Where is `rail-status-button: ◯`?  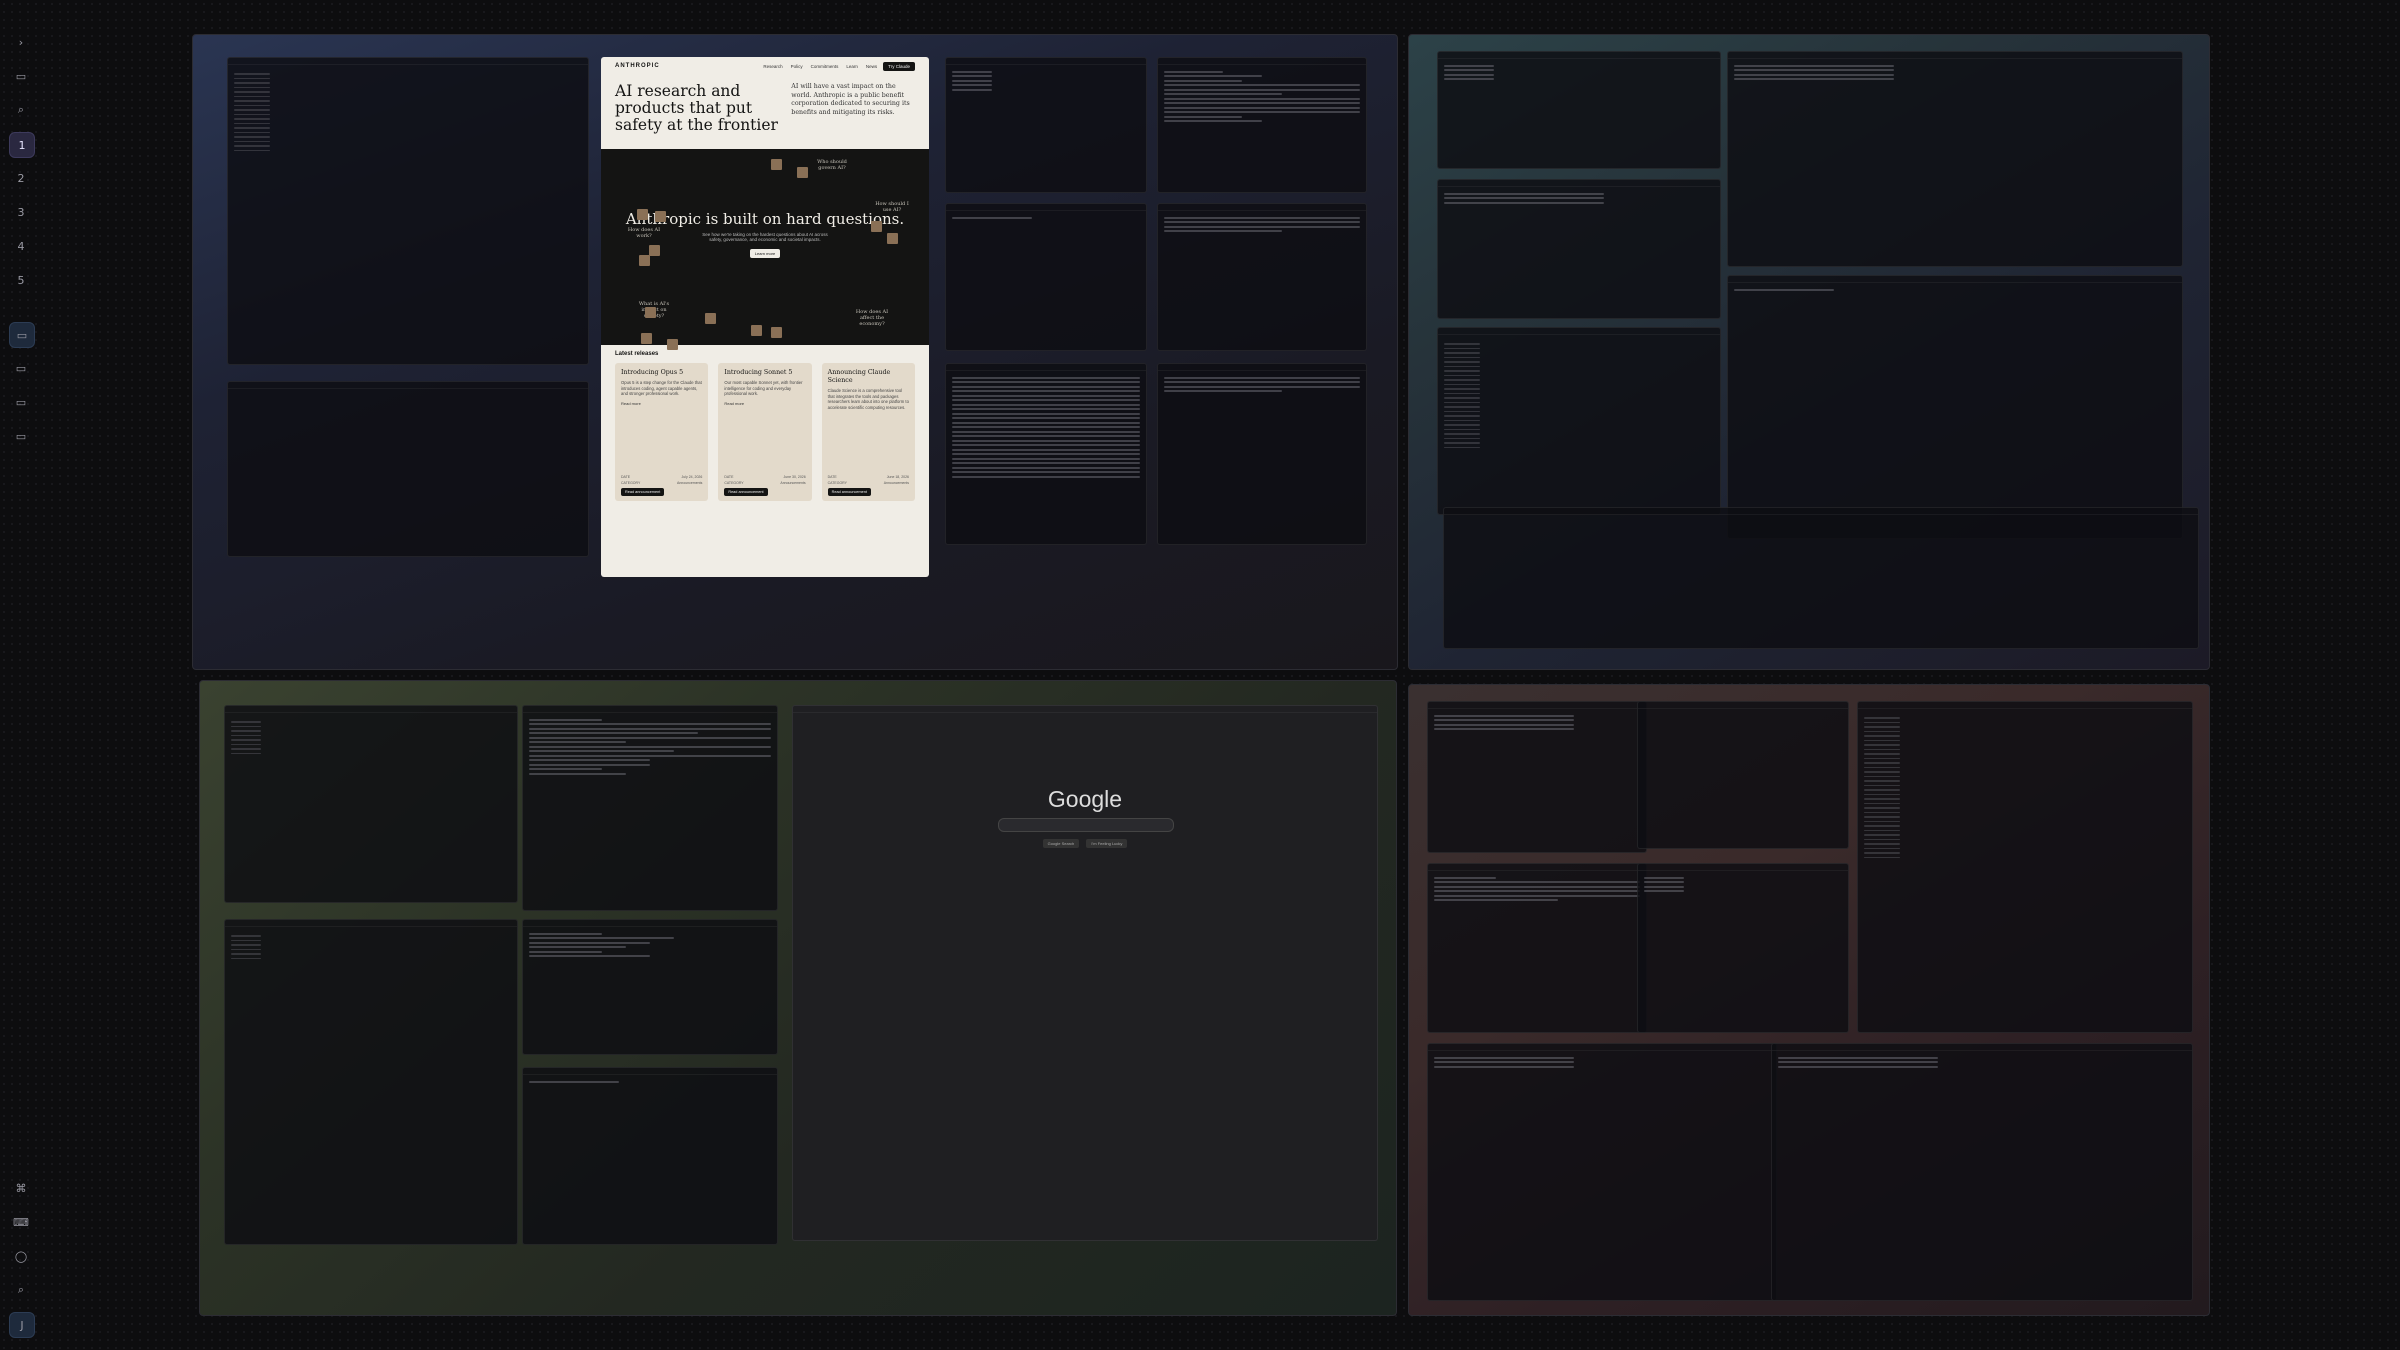 rail-status-button: ◯ is located at coordinates (21, 1256).